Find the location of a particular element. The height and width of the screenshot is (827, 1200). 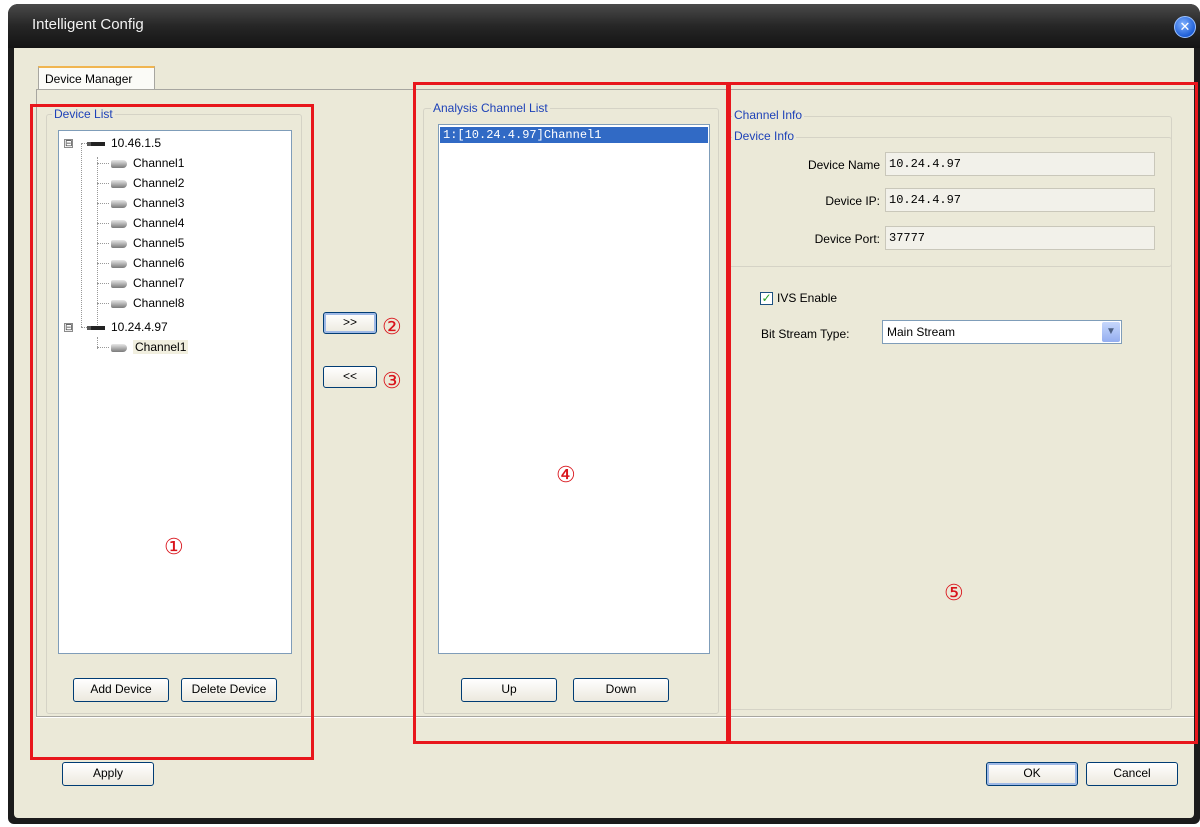

window-title: Intelligent Config is located at coordinates (88, 24).